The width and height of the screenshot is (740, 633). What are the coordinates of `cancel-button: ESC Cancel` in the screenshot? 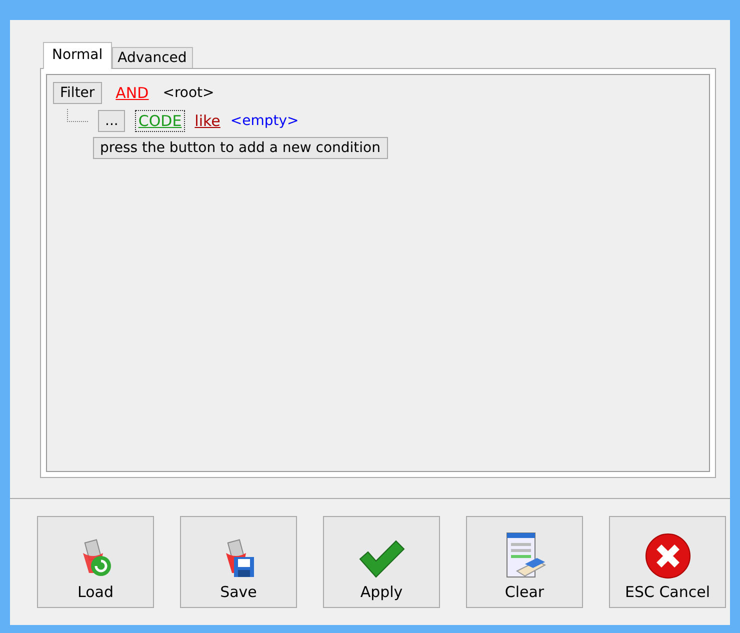 It's located at (667, 562).